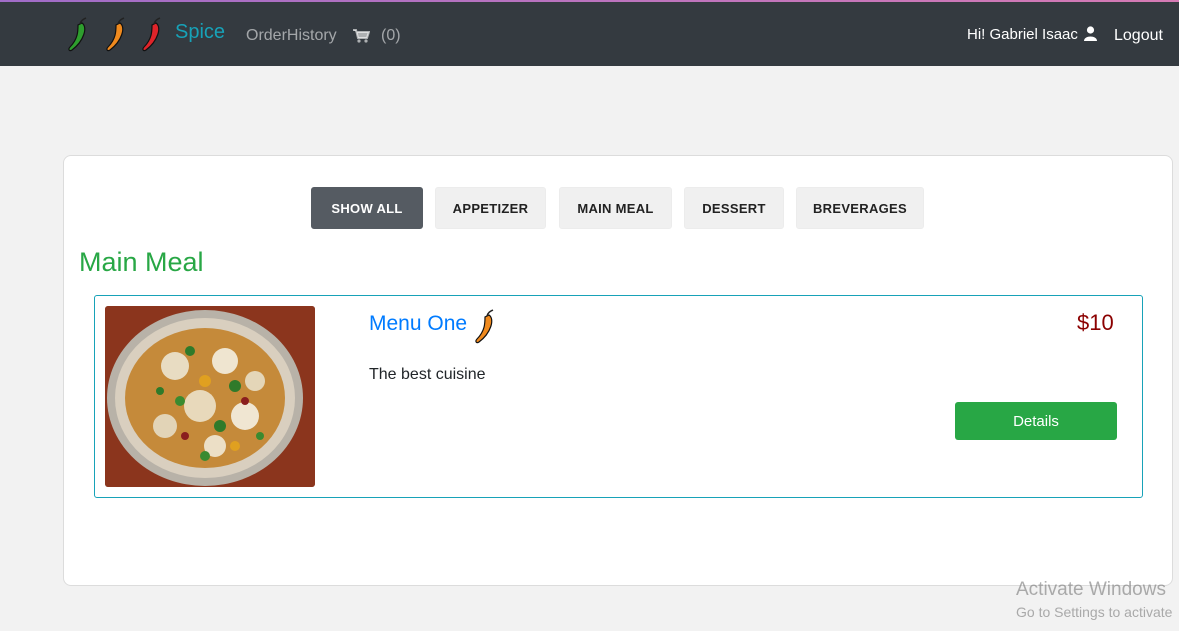 The height and width of the screenshot is (631, 1179). I want to click on logout-link: Logout, so click(1138, 36).